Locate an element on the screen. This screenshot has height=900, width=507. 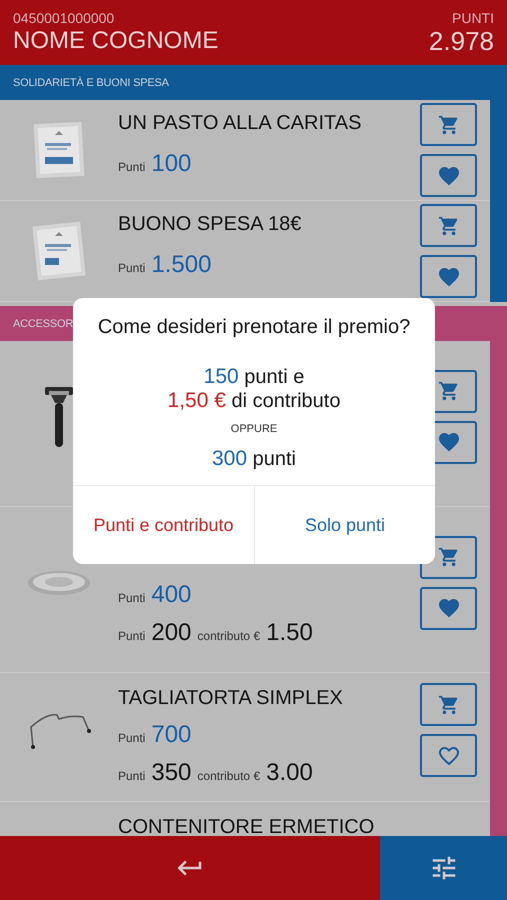
section-title: ACCESSOR is located at coordinates (43, 324).